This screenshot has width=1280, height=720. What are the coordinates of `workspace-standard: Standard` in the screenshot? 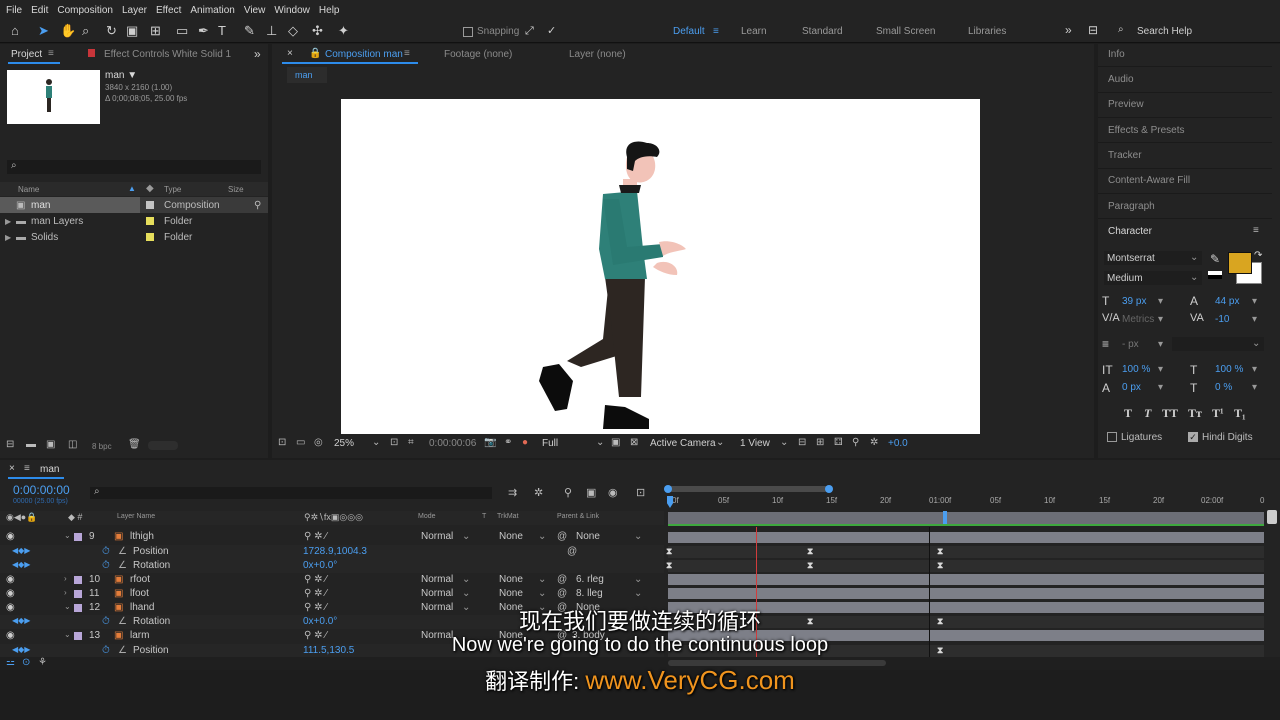 It's located at (822, 31).